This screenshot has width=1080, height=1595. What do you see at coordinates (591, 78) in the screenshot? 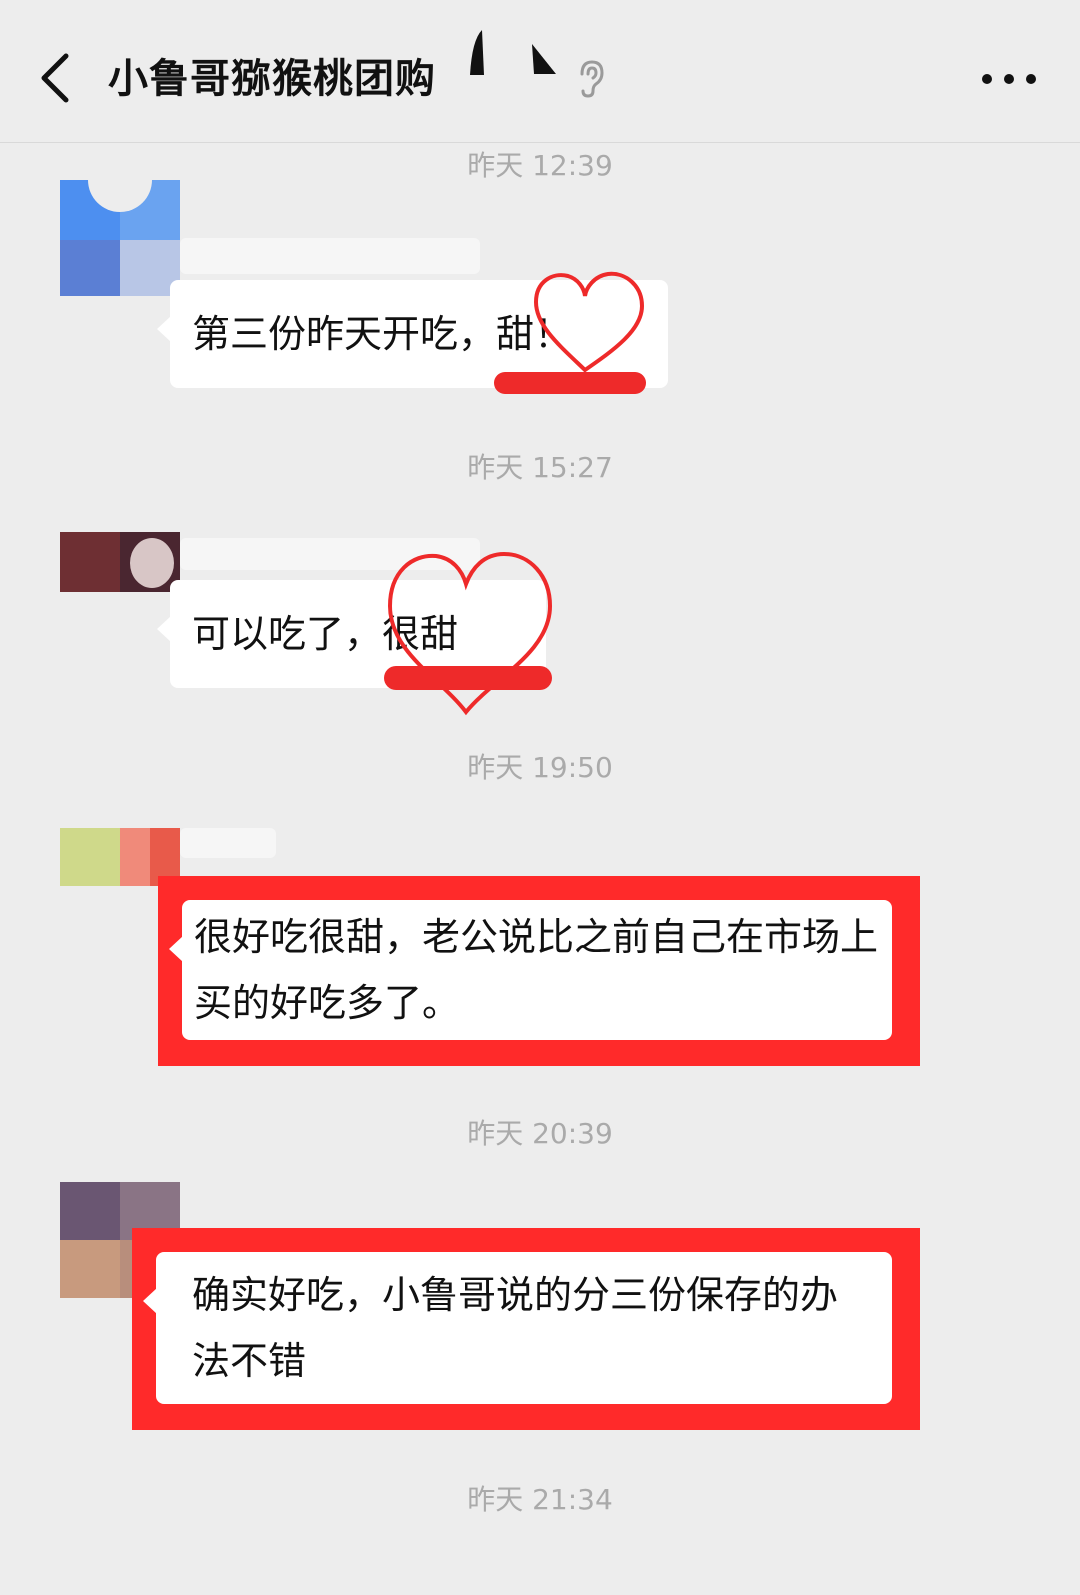
I see `ear-icon` at bounding box center [591, 78].